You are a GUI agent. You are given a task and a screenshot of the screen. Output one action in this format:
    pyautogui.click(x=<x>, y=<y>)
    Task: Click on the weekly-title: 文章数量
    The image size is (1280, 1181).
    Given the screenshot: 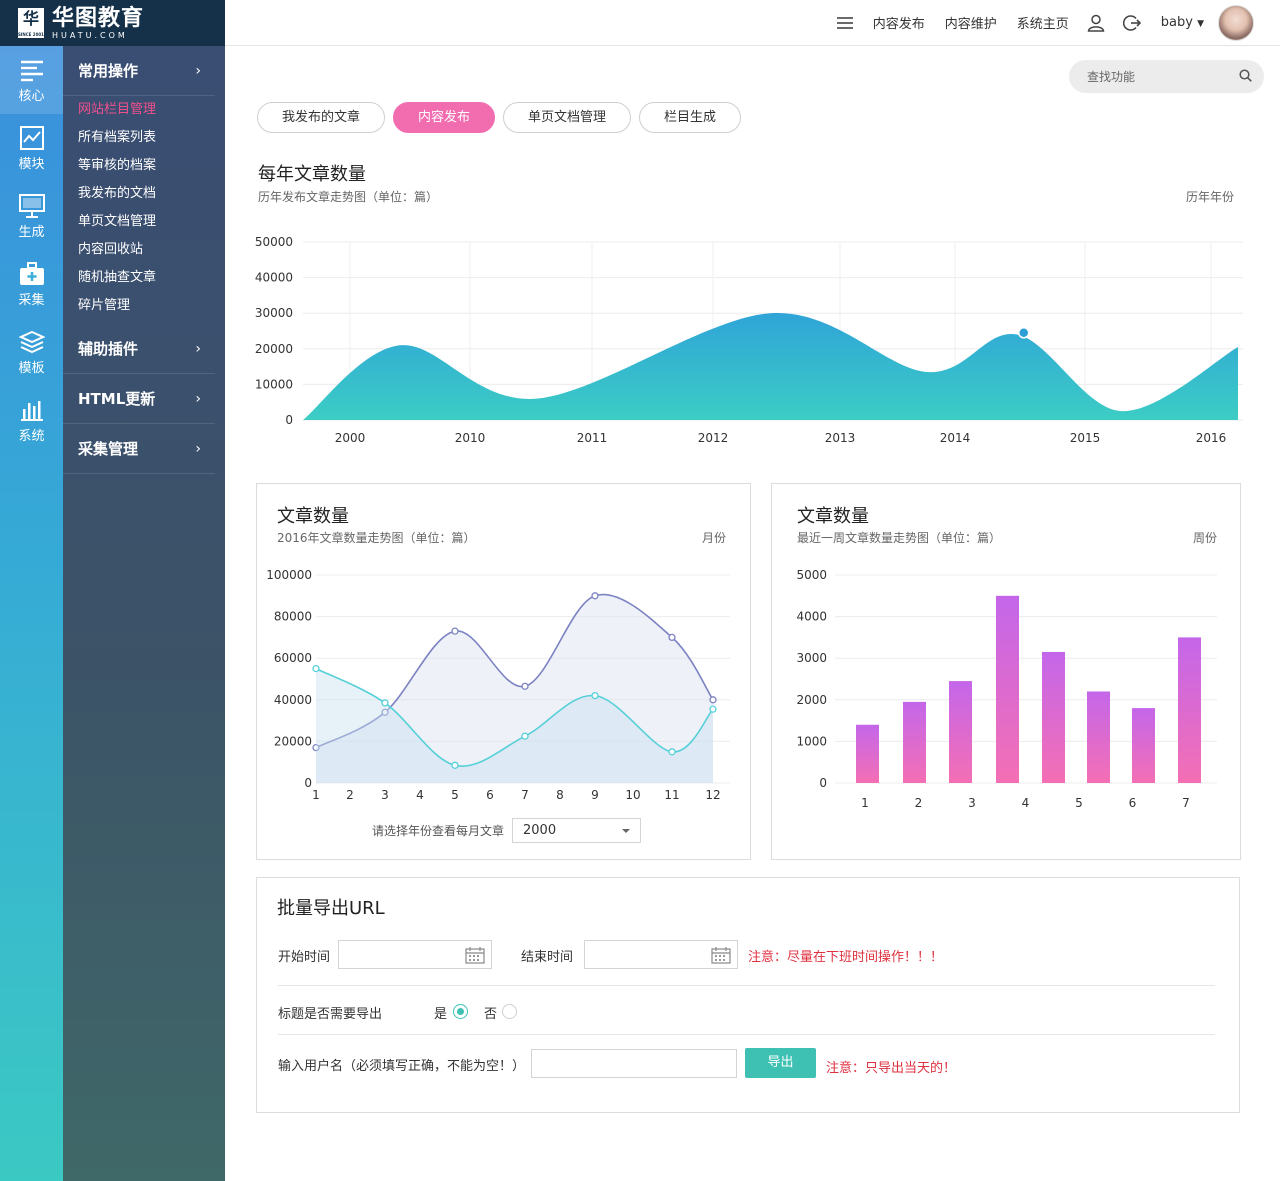 What is the action you would take?
    pyautogui.click(x=833, y=516)
    